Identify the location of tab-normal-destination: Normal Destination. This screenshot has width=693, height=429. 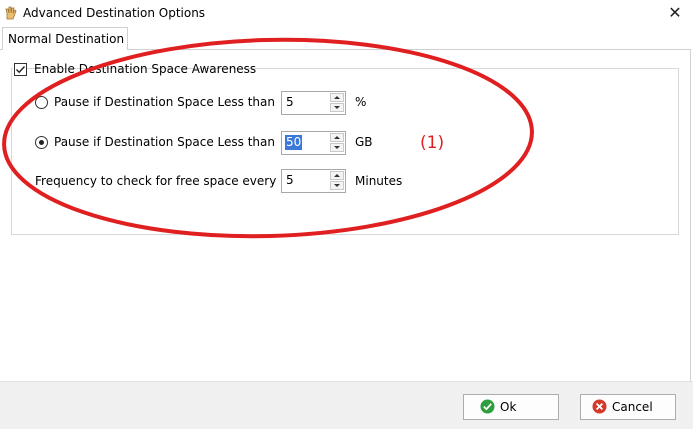
(65, 38).